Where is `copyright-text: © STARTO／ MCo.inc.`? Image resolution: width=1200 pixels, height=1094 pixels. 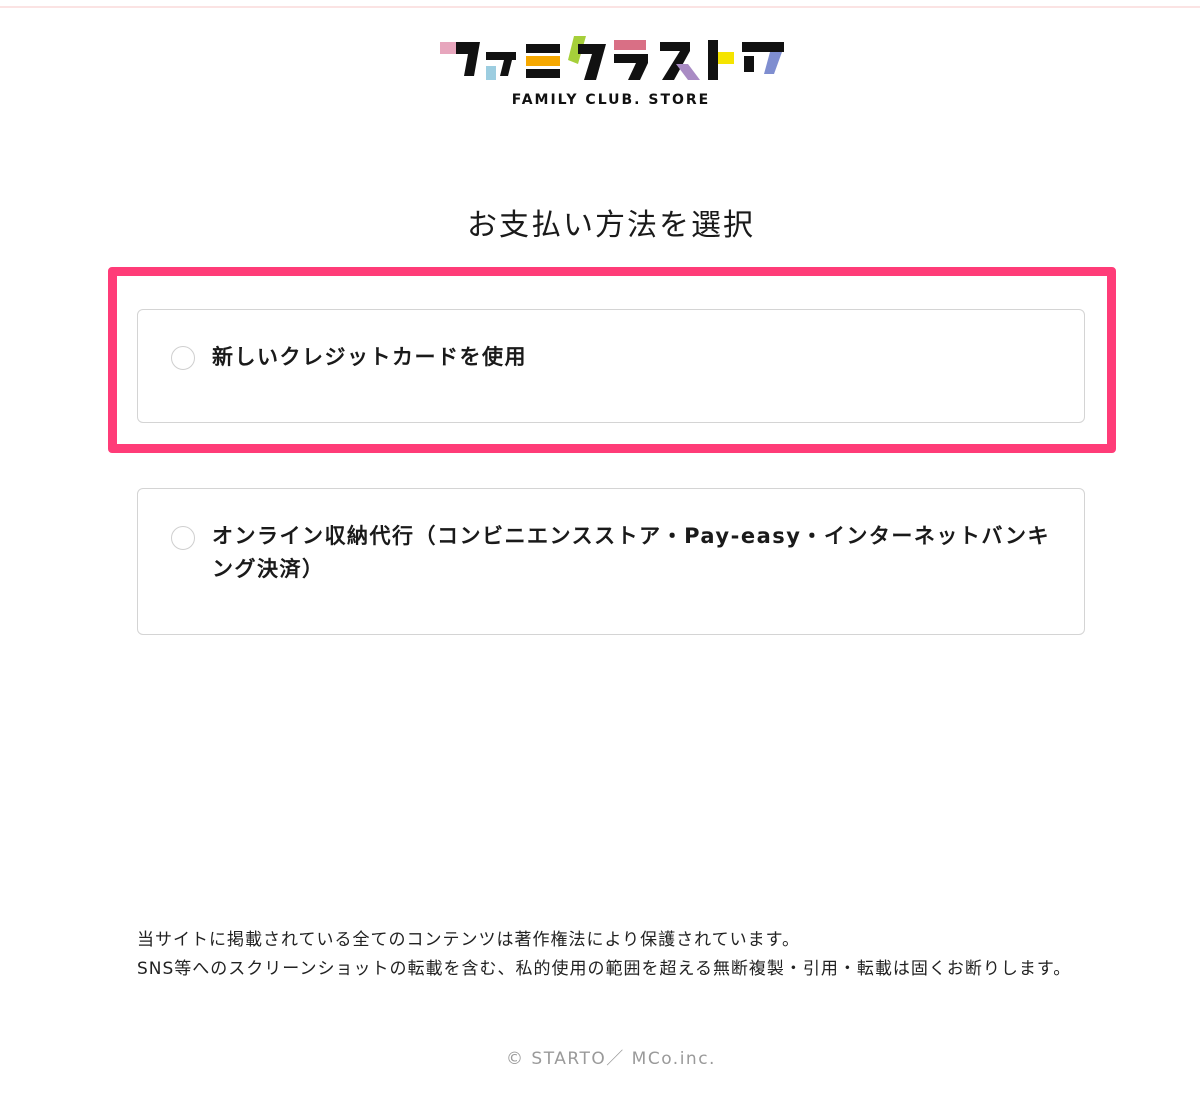 copyright-text: © STARTO／ MCo.inc. is located at coordinates (611, 1059).